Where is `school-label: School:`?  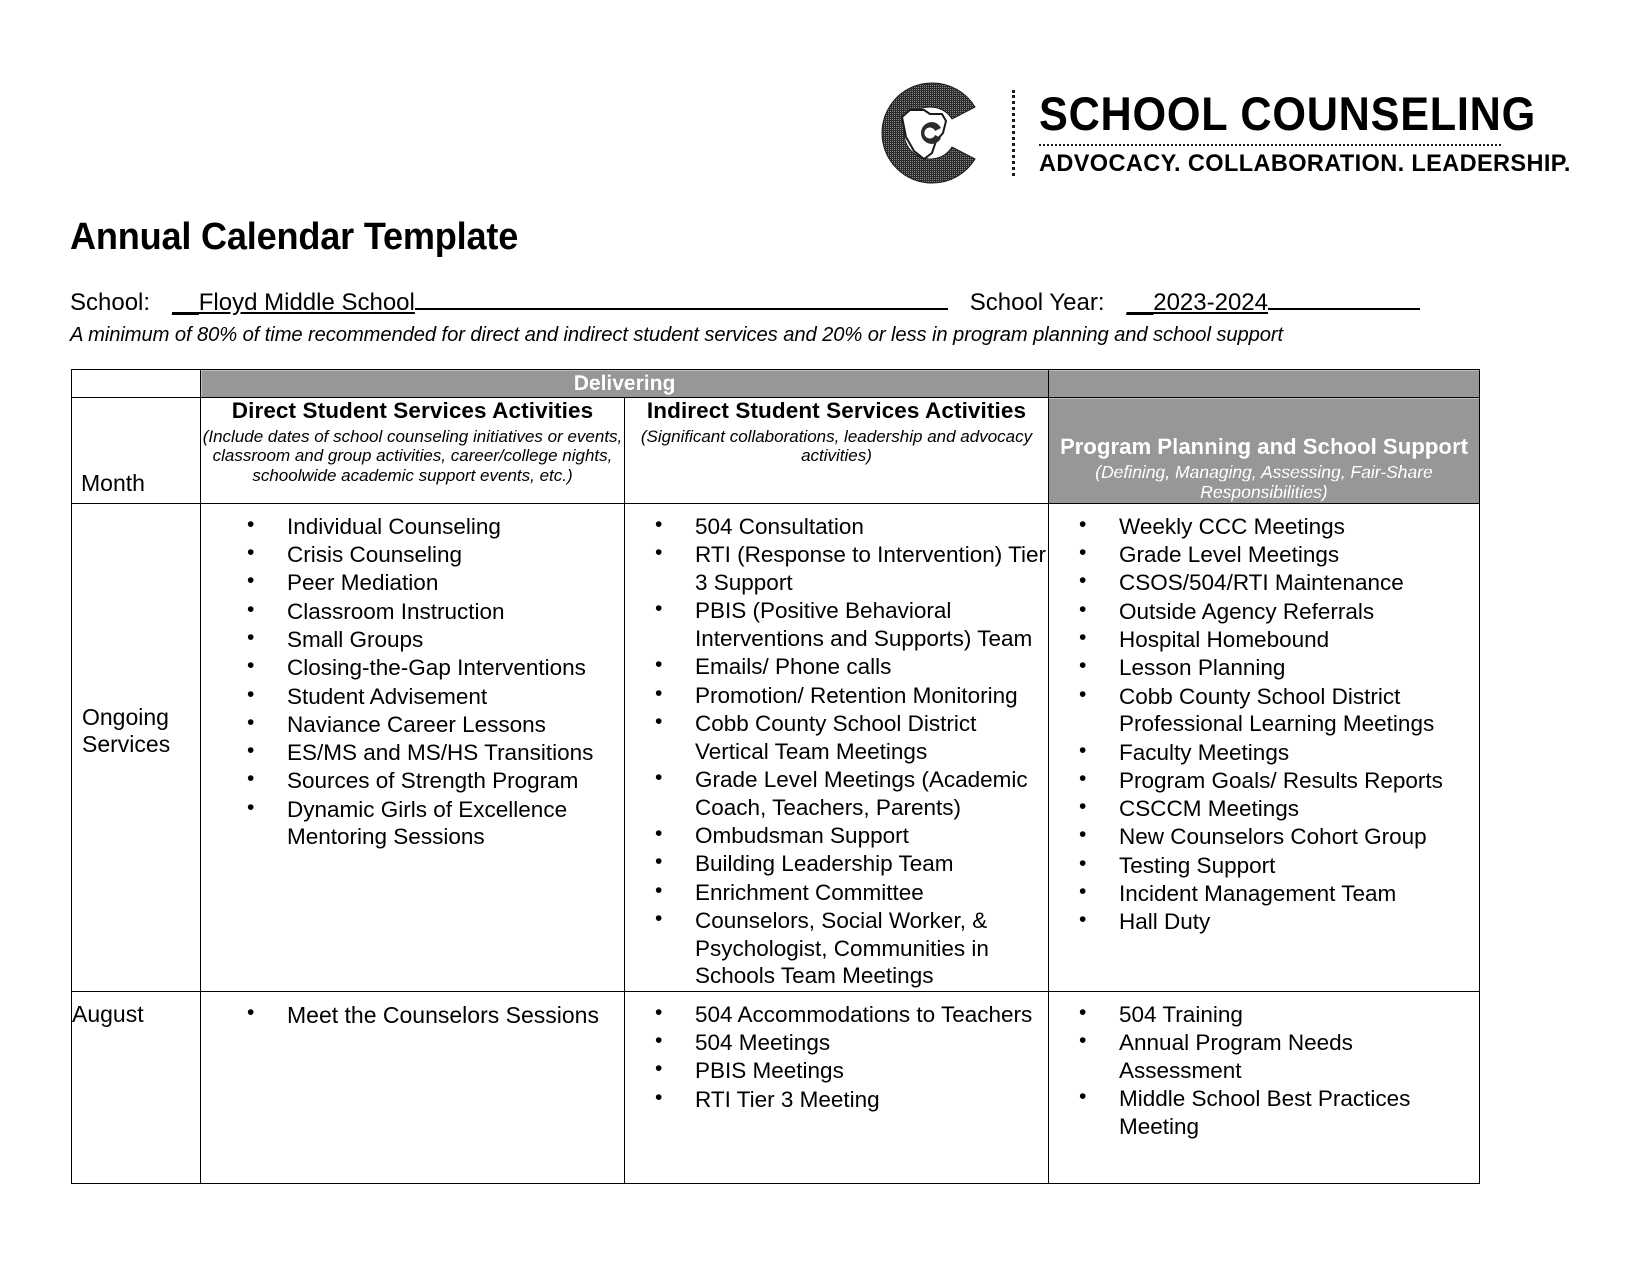
school-label: School: is located at coordinates (110, 302).